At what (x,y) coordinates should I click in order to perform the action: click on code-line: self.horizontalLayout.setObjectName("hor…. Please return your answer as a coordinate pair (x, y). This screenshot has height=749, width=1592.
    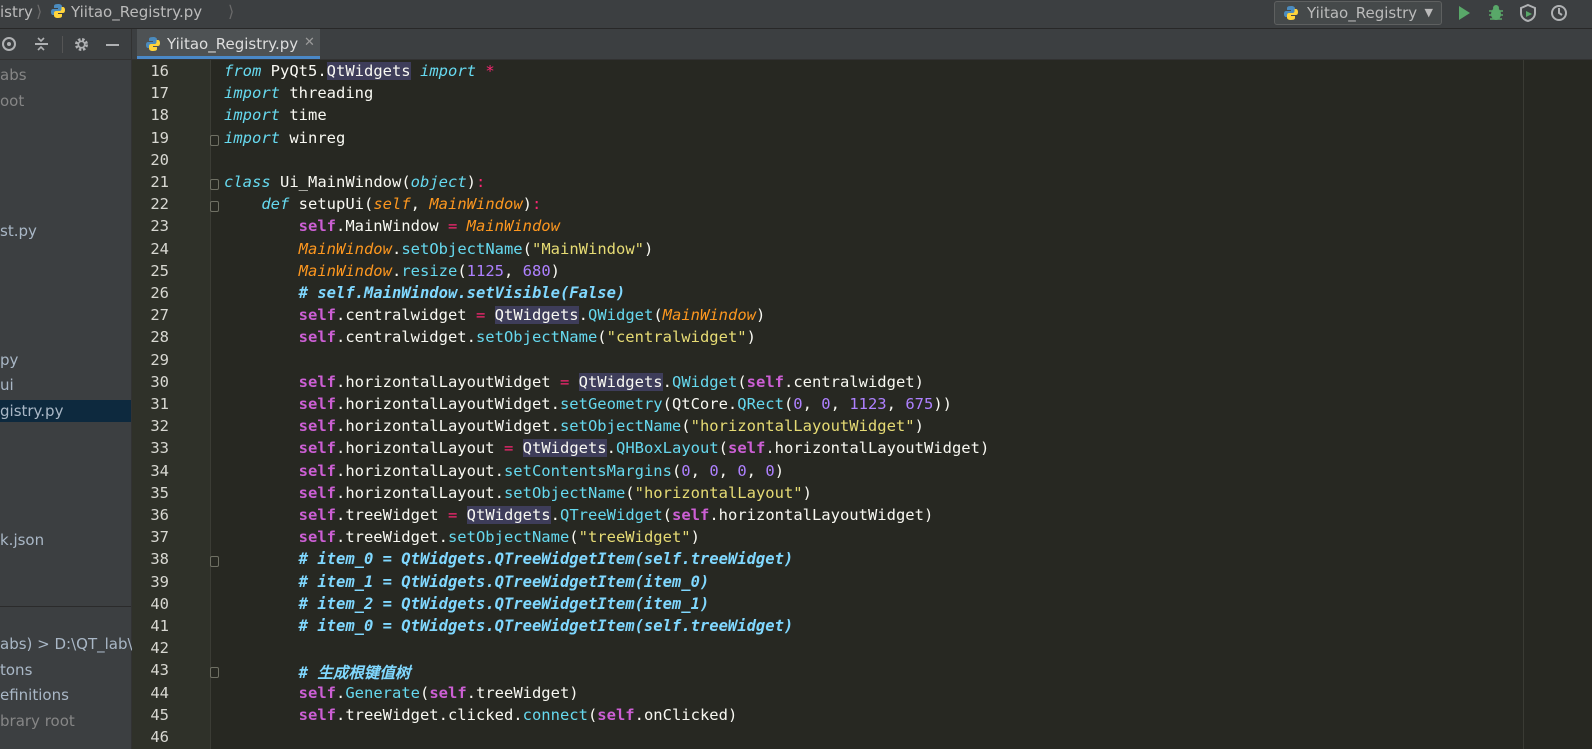
    Looking at the image, I should click on (518, 493).